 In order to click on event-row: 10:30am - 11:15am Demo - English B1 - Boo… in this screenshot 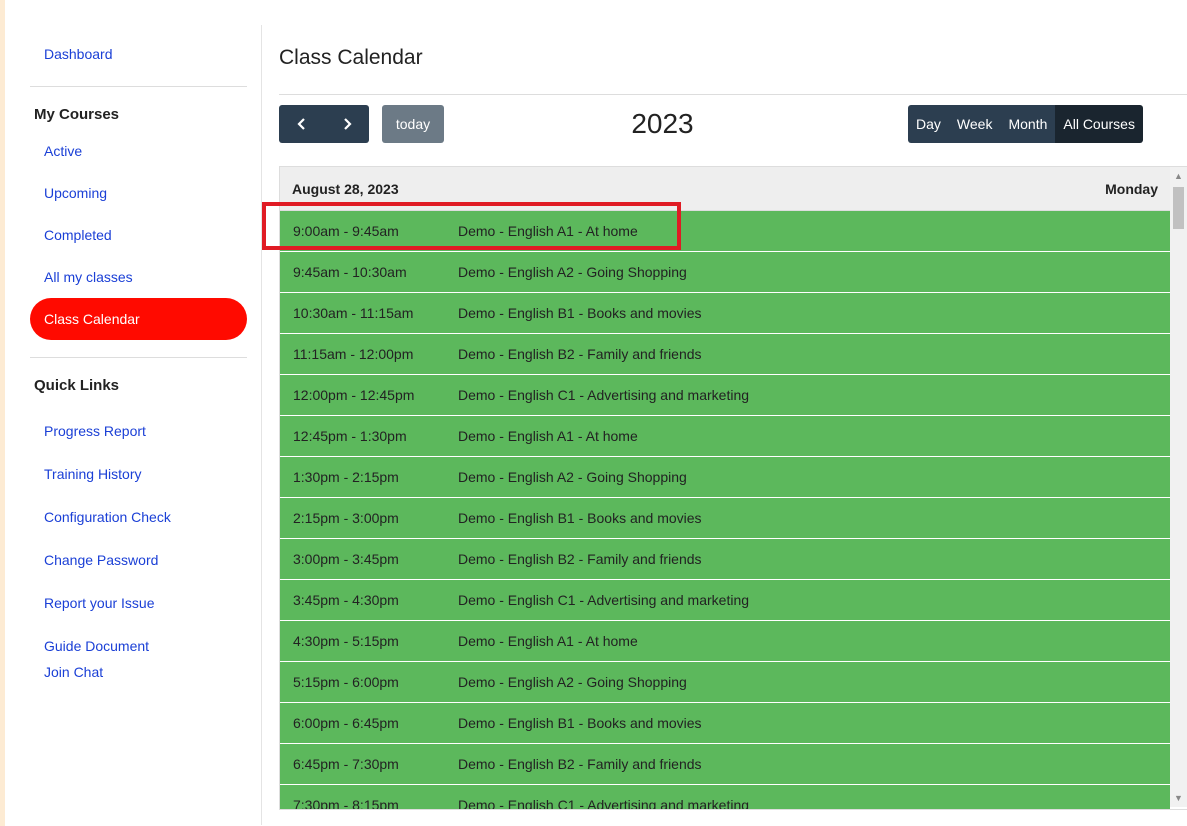, I will do `click(725, 313)`.